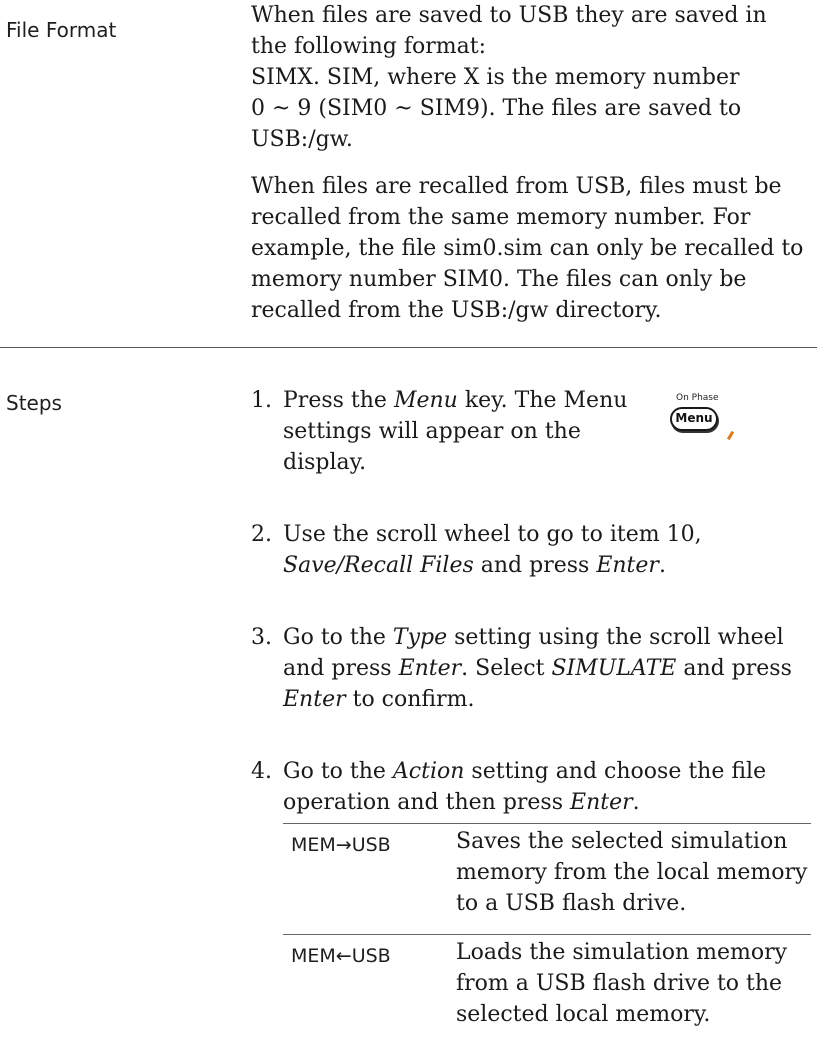 This screenshot has width=817, height=1046. I want to click on action-key: MEM→USB, so click(341, 845).